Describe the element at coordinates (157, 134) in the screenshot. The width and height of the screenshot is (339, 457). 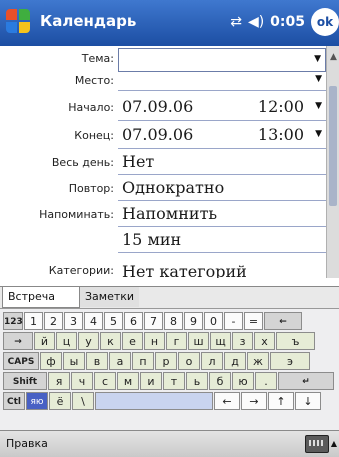
I see `end-date: 07.09.06` at that location.